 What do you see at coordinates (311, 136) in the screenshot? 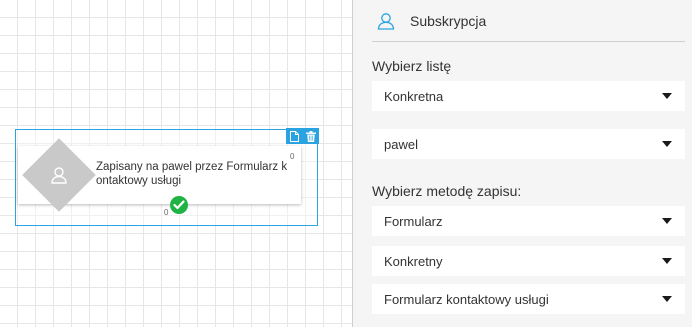
I see `trash-icon` at bounding box center [311, 136].